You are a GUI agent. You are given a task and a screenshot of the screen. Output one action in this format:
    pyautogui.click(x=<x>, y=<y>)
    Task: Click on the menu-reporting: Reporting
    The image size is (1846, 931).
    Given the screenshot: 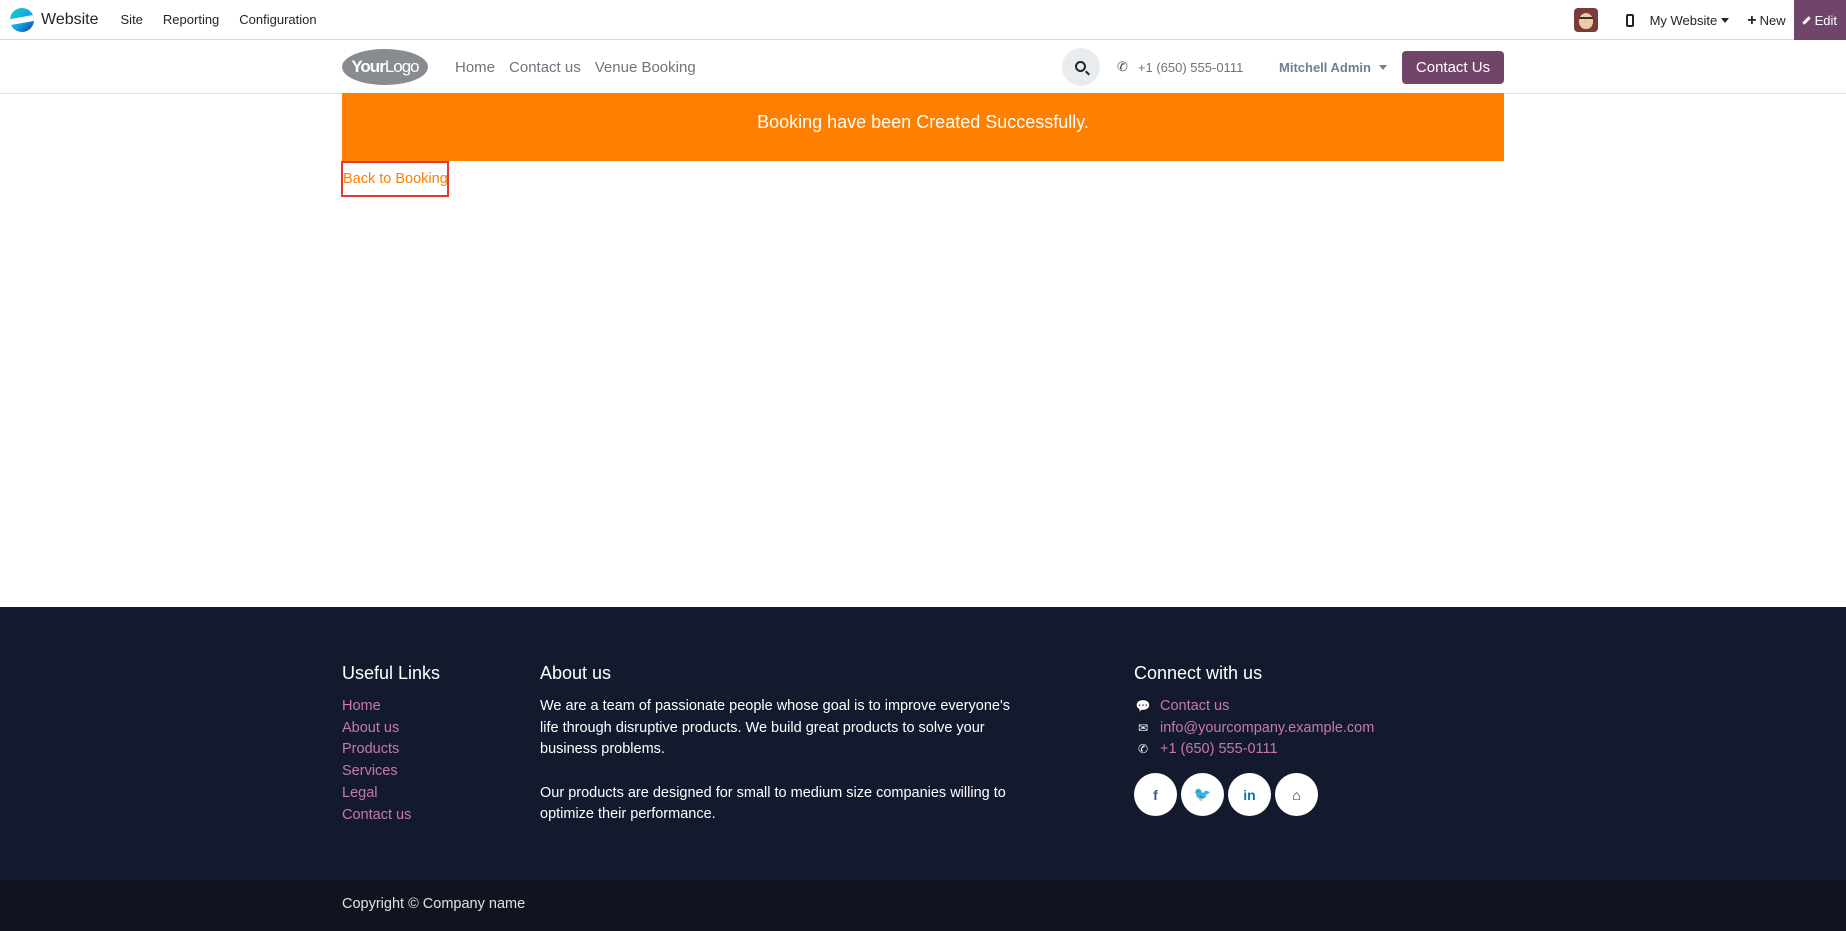 What is the action you would take?
    pyautogui.click(x=191, y=19)
    